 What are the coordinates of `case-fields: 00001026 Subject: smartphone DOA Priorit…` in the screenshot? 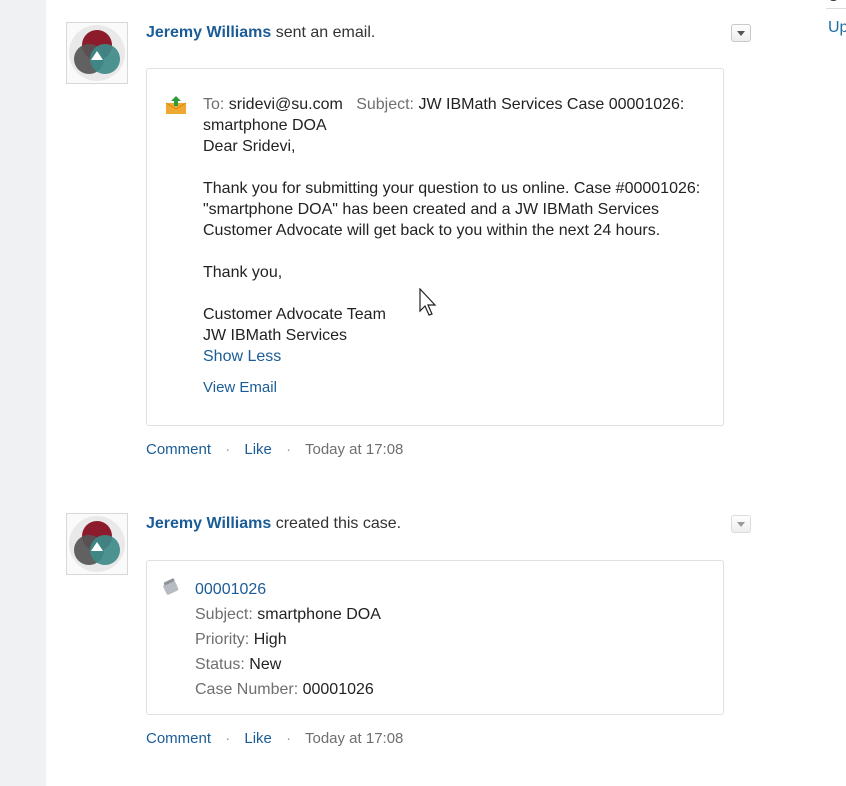 It's located at (288, 639).